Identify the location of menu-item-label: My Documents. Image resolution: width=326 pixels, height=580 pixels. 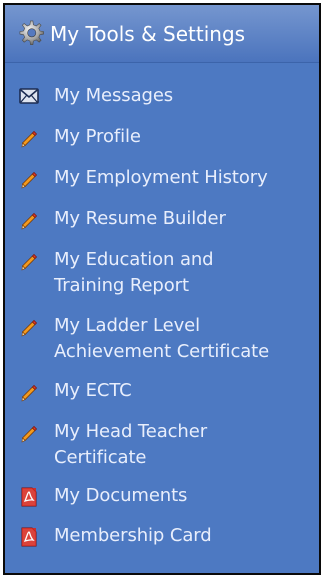
(121, 495).